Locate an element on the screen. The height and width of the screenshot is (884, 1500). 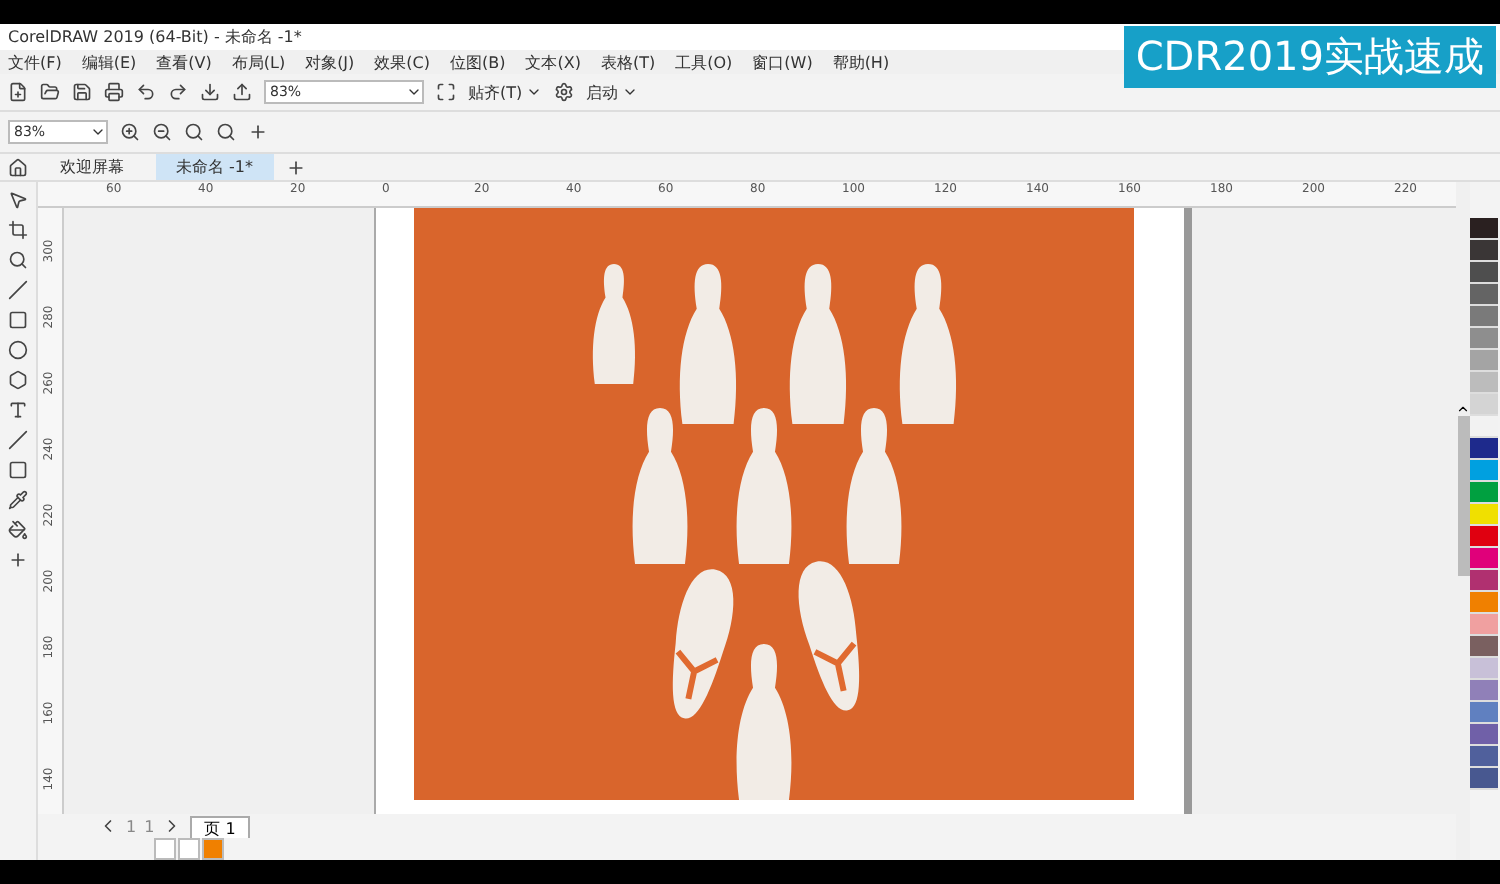
menu-item: 帮助(H) is located at coordinates (861, 62).